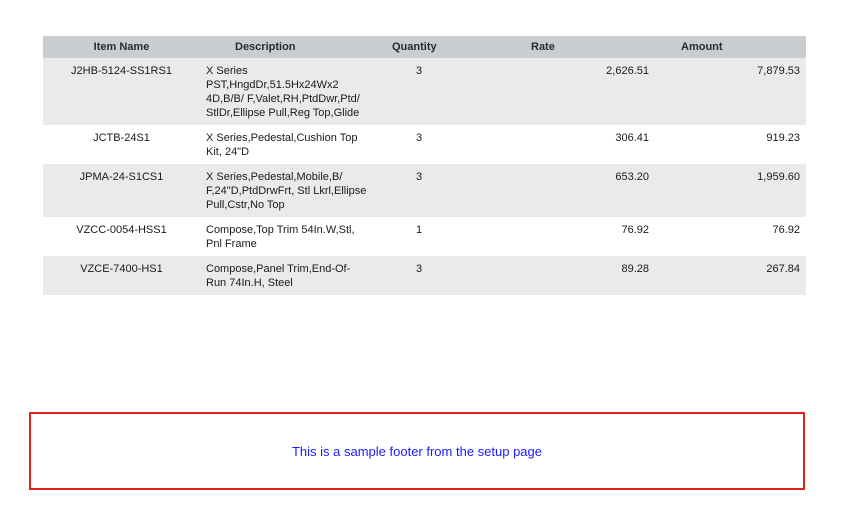 This screenshot has height=517, width=844. What do you see at coordinates (727, 190) in the screenshot?
I see `amount-cell: 1,959.60` at bounding box center [727, 190].